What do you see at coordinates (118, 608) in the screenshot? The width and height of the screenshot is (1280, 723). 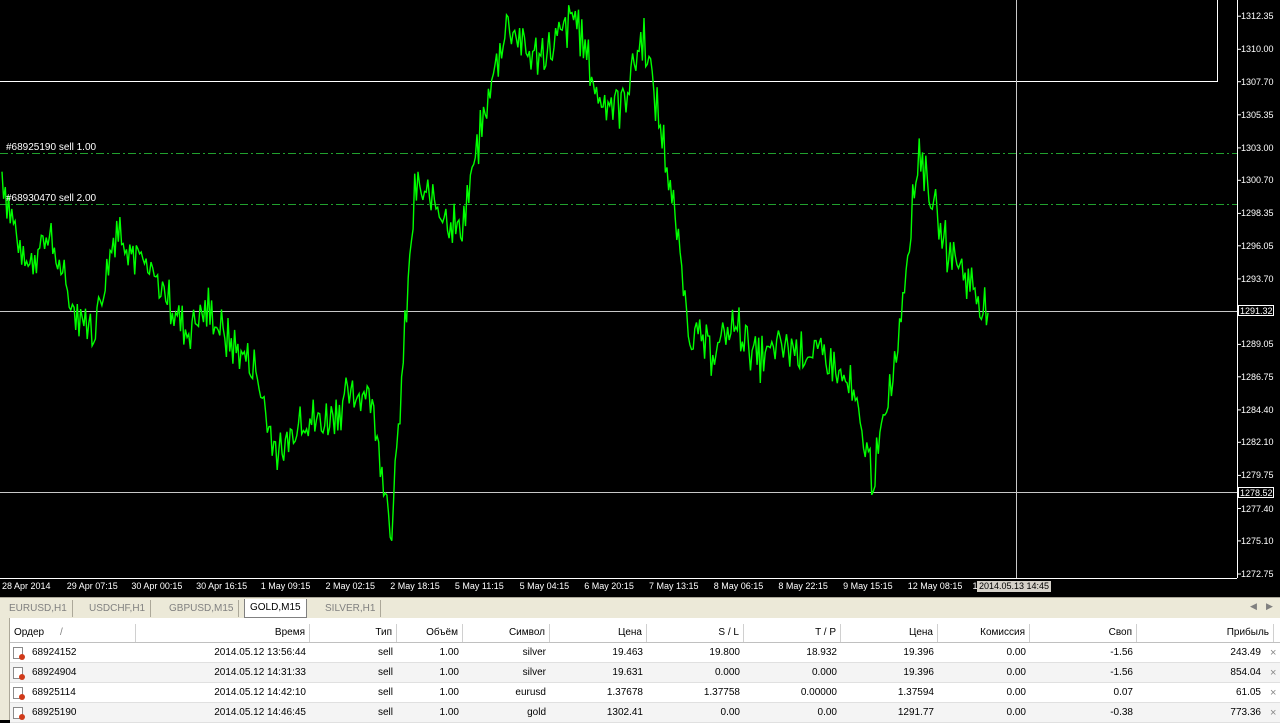 I see `tab-usdchf: USDCHF,H1` at bounding box center [118, 608].